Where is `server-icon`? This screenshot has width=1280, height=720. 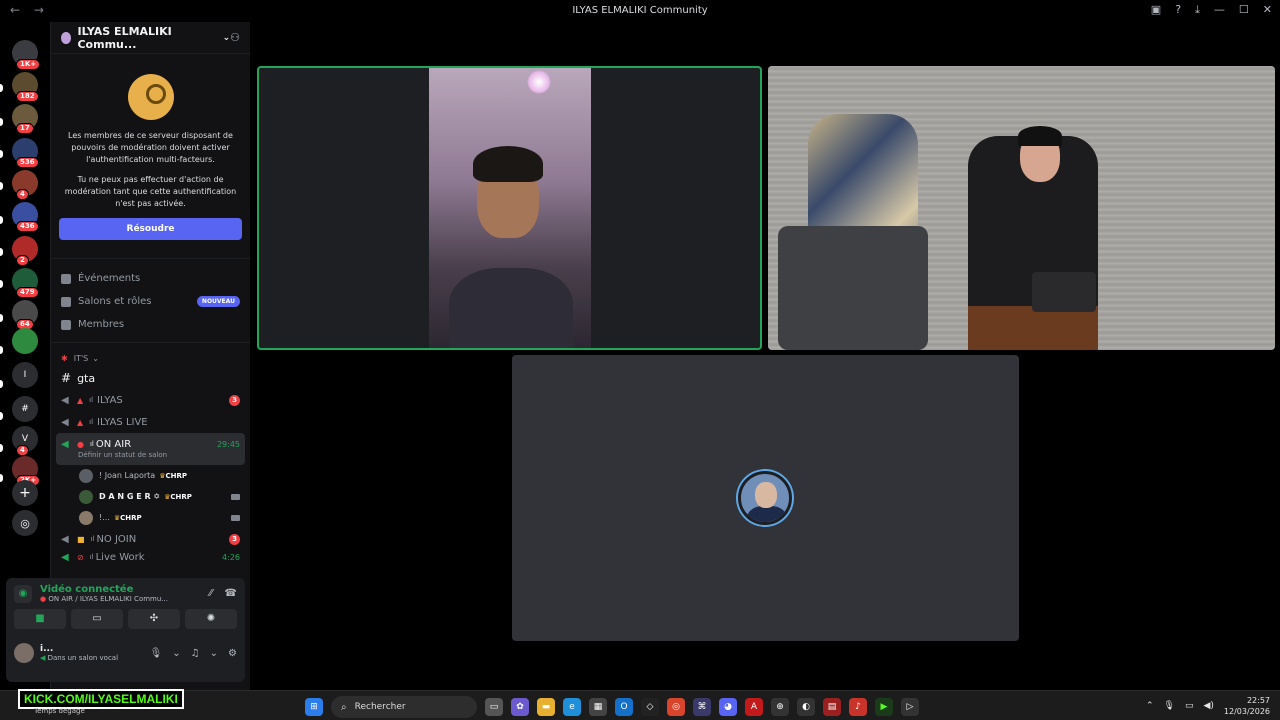 server-icon is located at coordinates (25, 341).